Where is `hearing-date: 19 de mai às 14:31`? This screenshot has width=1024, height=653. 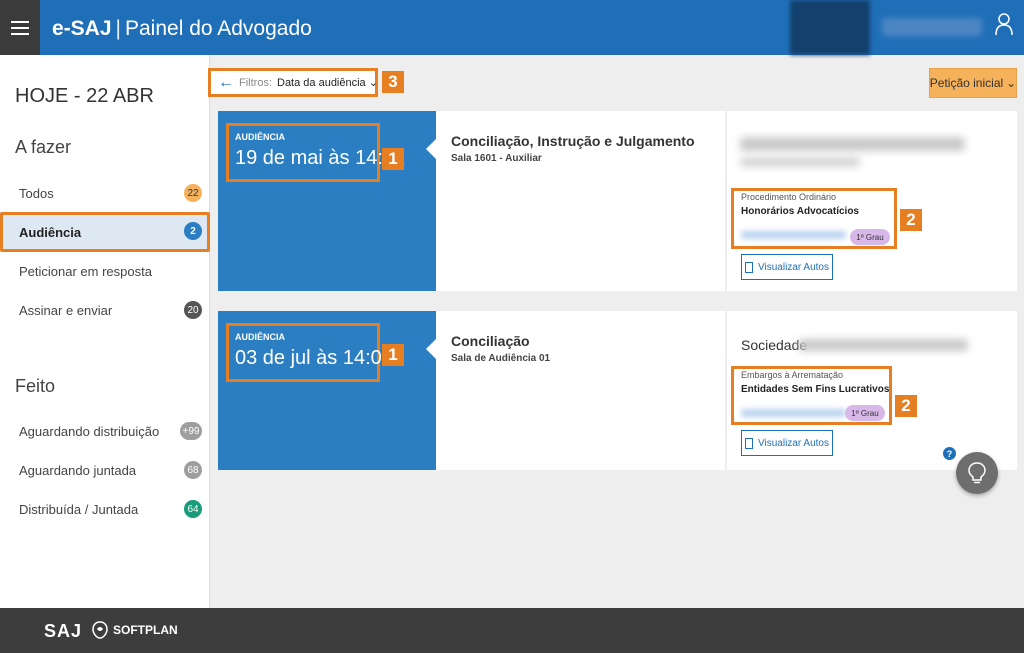 hearing-date: 19 de mai às 14:31 is located at coordinates (320, 158).